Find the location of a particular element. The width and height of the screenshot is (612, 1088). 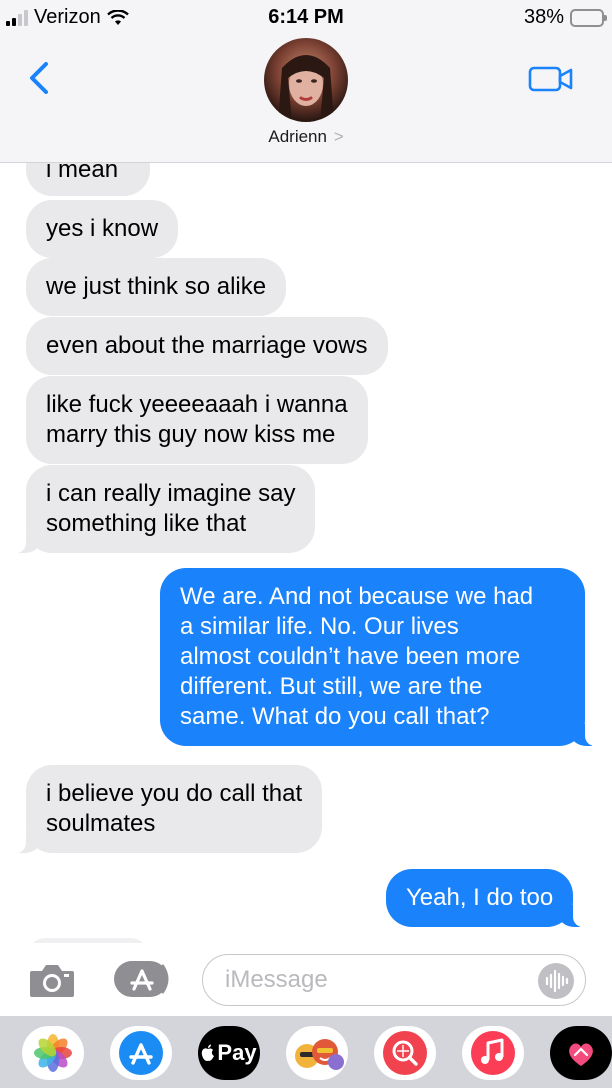

digital-touch-app-button is located at coordinates (581, 1053).